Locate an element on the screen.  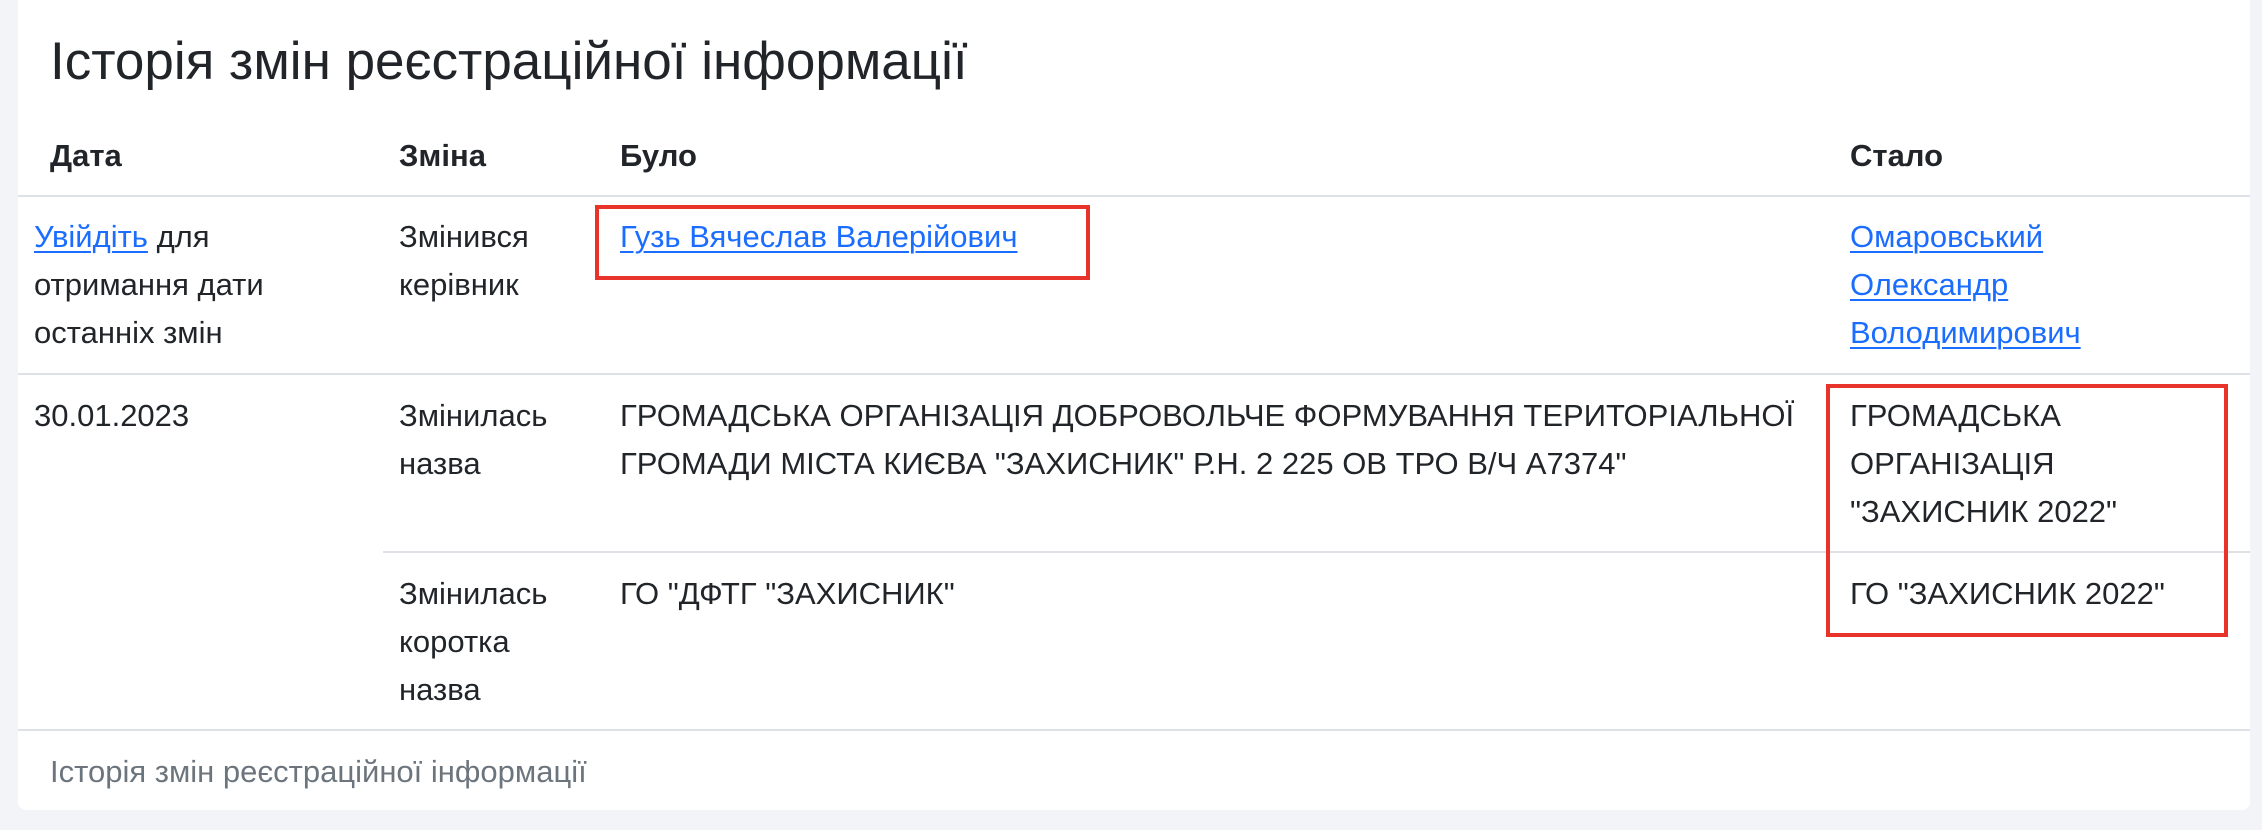
column-header-change: Зміна is located at coordinates (442, 155).